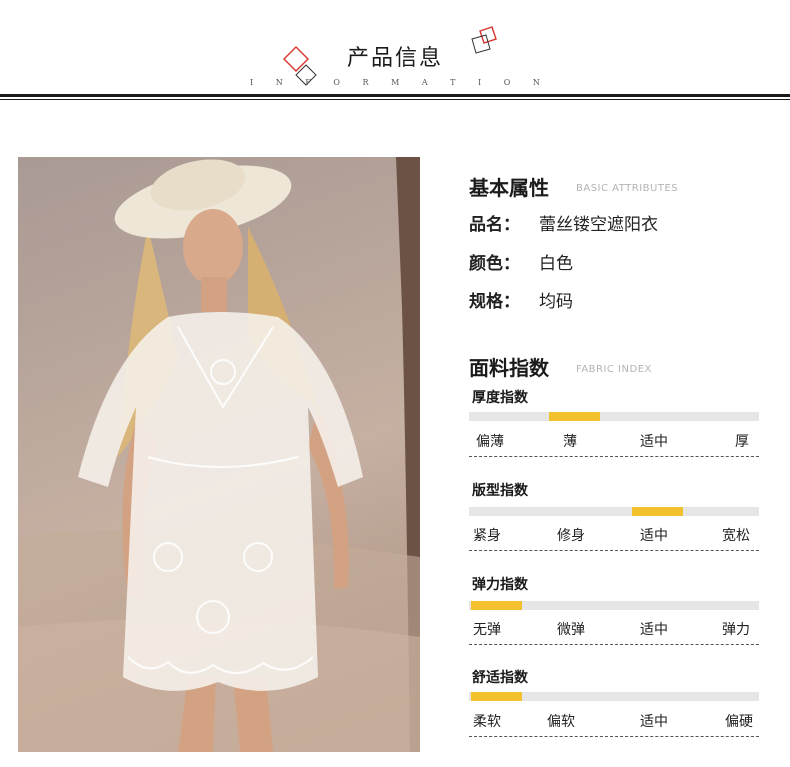 This screenshot has width=790, height=767. What do you see at coordinates (494, 302) in the screenshot?
I see `attribute-key: 规格：` at bounding box center [494, 302].